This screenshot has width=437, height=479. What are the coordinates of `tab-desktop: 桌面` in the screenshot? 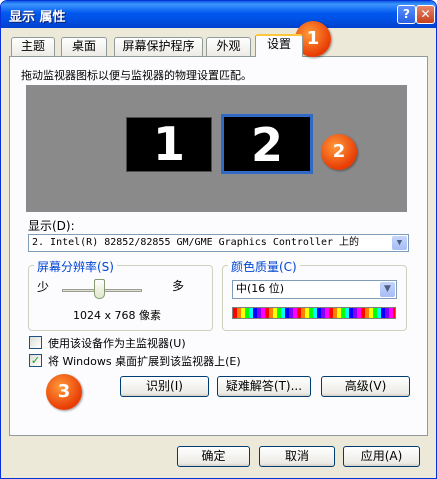 It's located at (84, 46).